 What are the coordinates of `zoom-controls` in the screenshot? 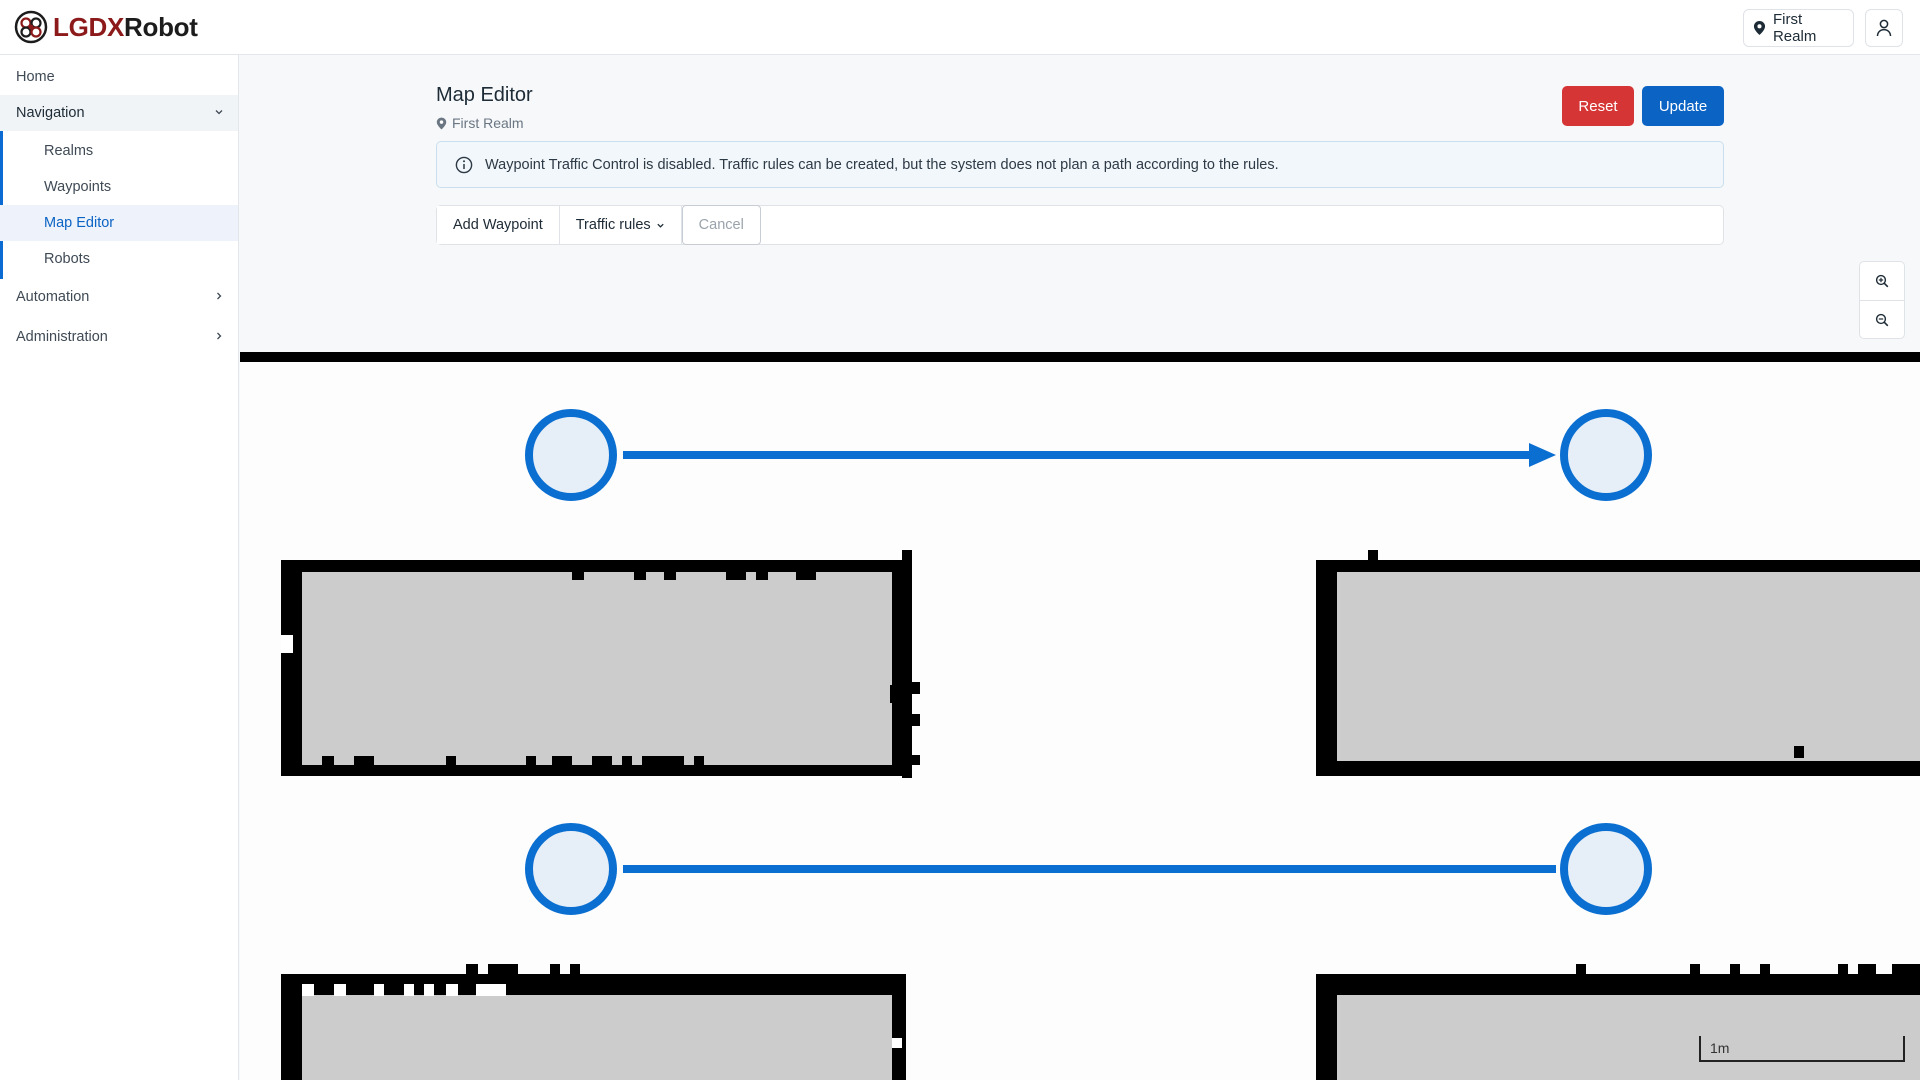 It's located at (1882, 300).